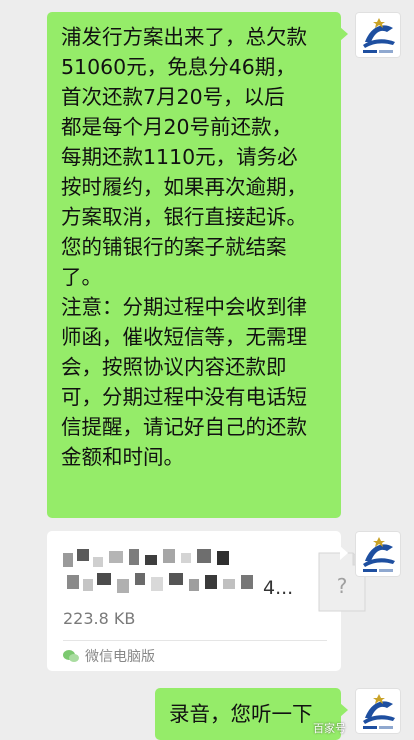 The height and width of the screenshot is (740, 414). What do you see at coordinates (99, 618) in the screenshot?
I see `file-size: 223.8 KB` at bounding box center [99, 618].